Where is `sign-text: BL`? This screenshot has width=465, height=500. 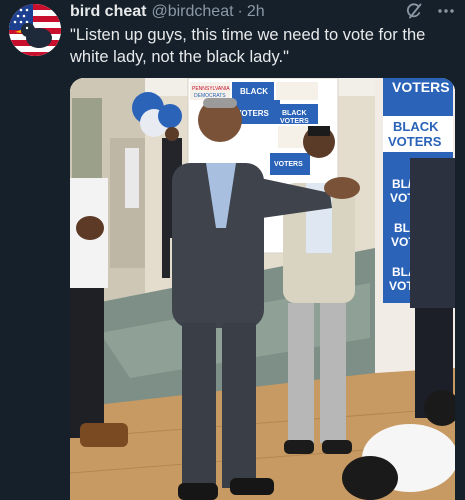 sign-text: BL is located at coordinates (402, 228).